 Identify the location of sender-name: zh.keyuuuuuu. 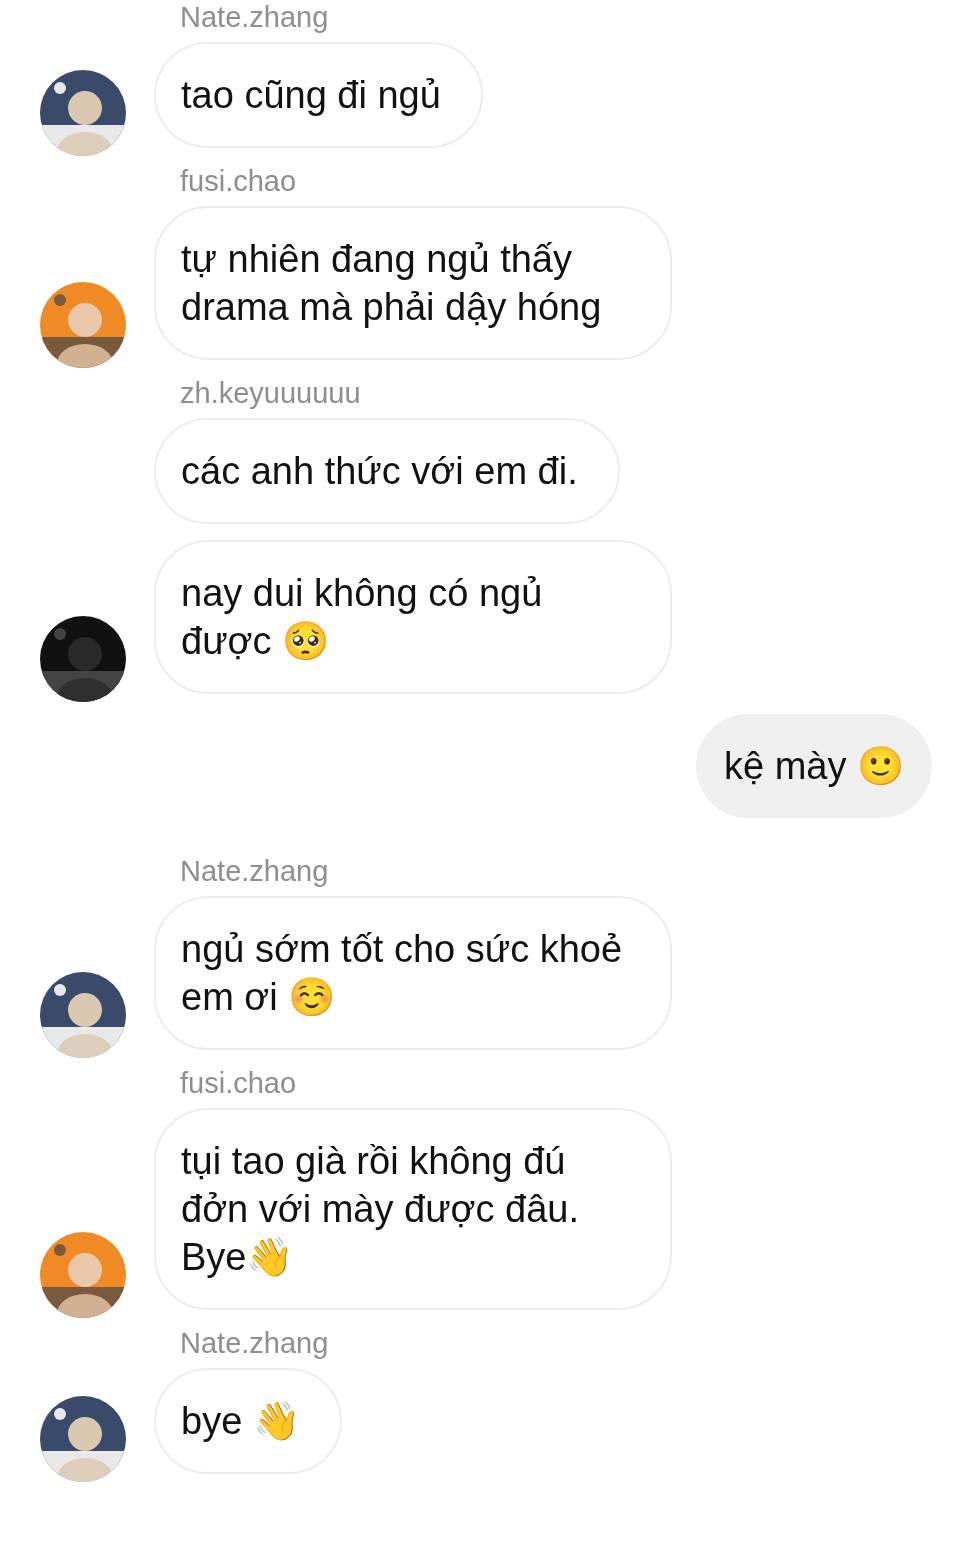
(271, 393).